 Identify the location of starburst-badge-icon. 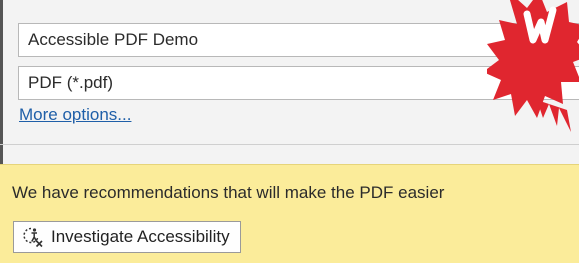
(533, 70).